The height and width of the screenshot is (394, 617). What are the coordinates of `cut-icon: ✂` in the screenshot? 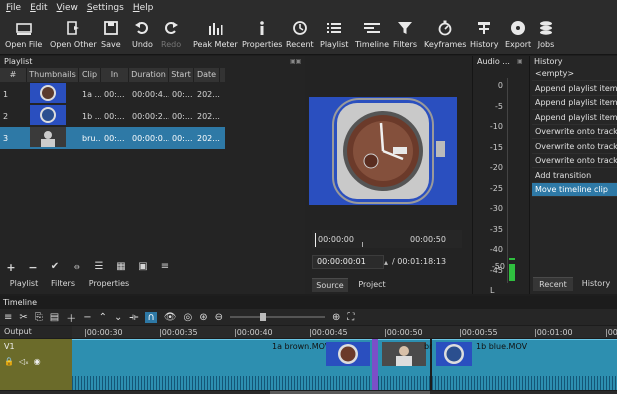 It's located at (23, 317).